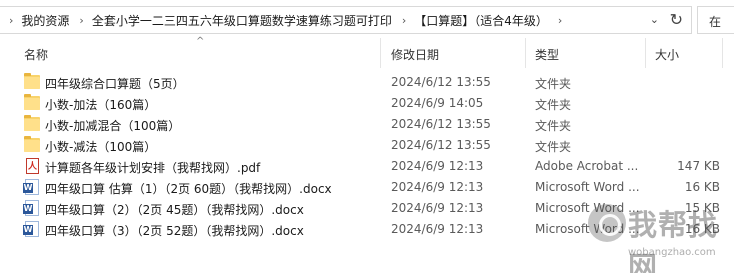 This screenshot has height=273, width=734. I want to click on file-size: 16 KB, so click(702, 187).